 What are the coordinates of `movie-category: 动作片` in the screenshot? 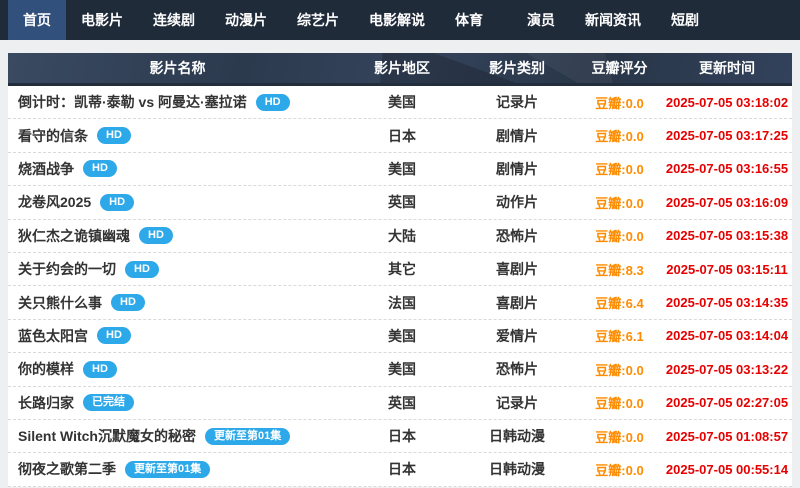 It's located at (517, 202).